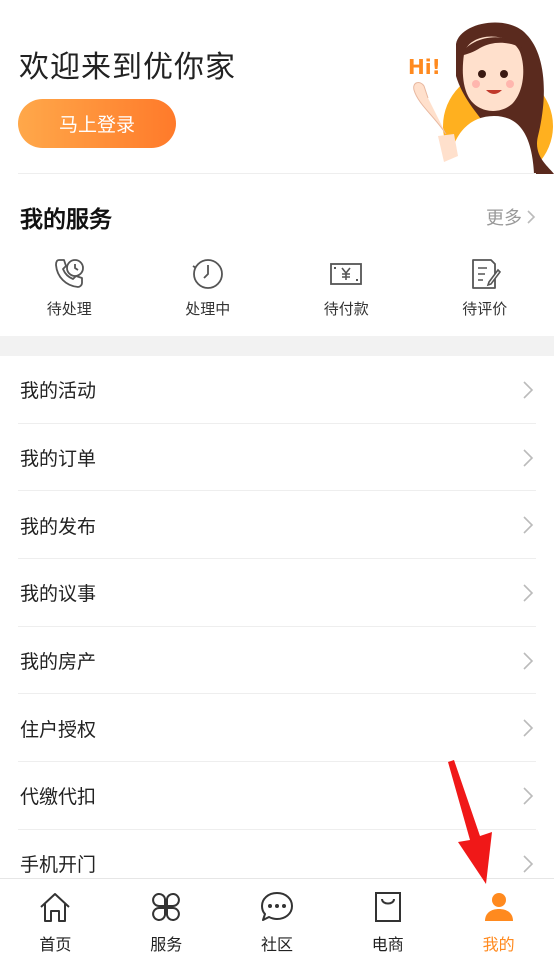 The image size is (554, 956). I want to click on menu-item-my-discussions: 我的议事, so click(277, 593).